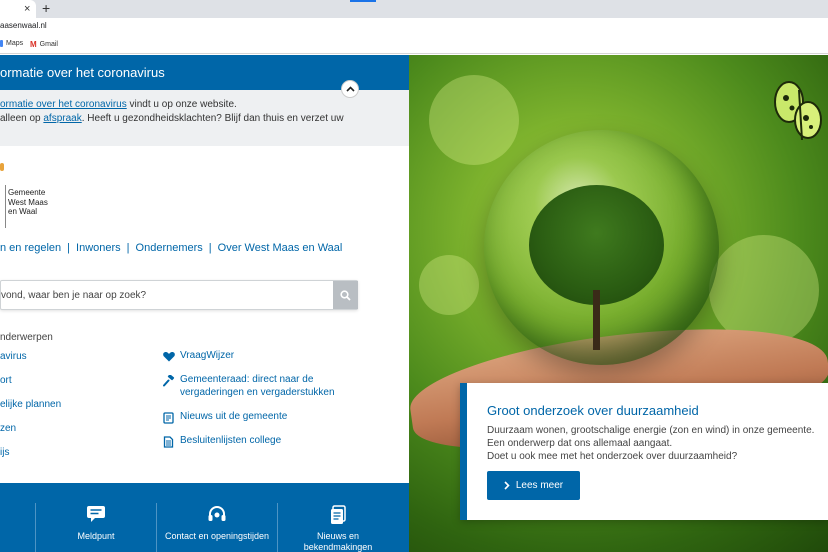  Describe the element at coordinates (18, 9) in the screenshot. I see `browser-tab: ×` at that location.